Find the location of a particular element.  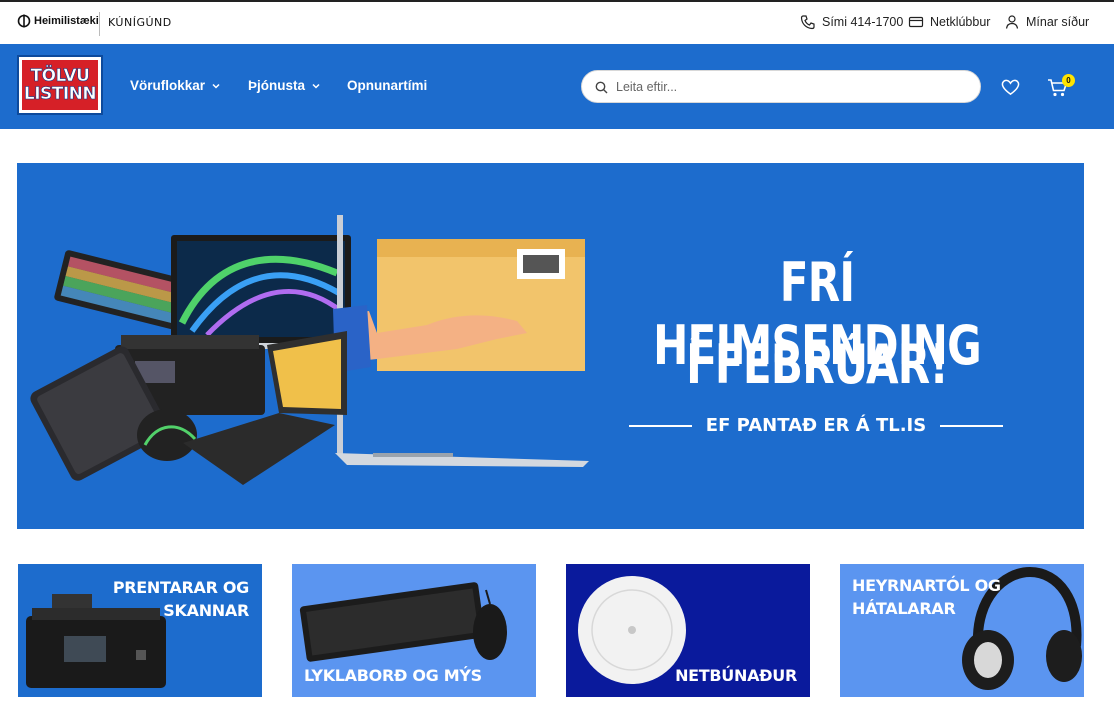

search-icon is located at coordinates (601, 87).